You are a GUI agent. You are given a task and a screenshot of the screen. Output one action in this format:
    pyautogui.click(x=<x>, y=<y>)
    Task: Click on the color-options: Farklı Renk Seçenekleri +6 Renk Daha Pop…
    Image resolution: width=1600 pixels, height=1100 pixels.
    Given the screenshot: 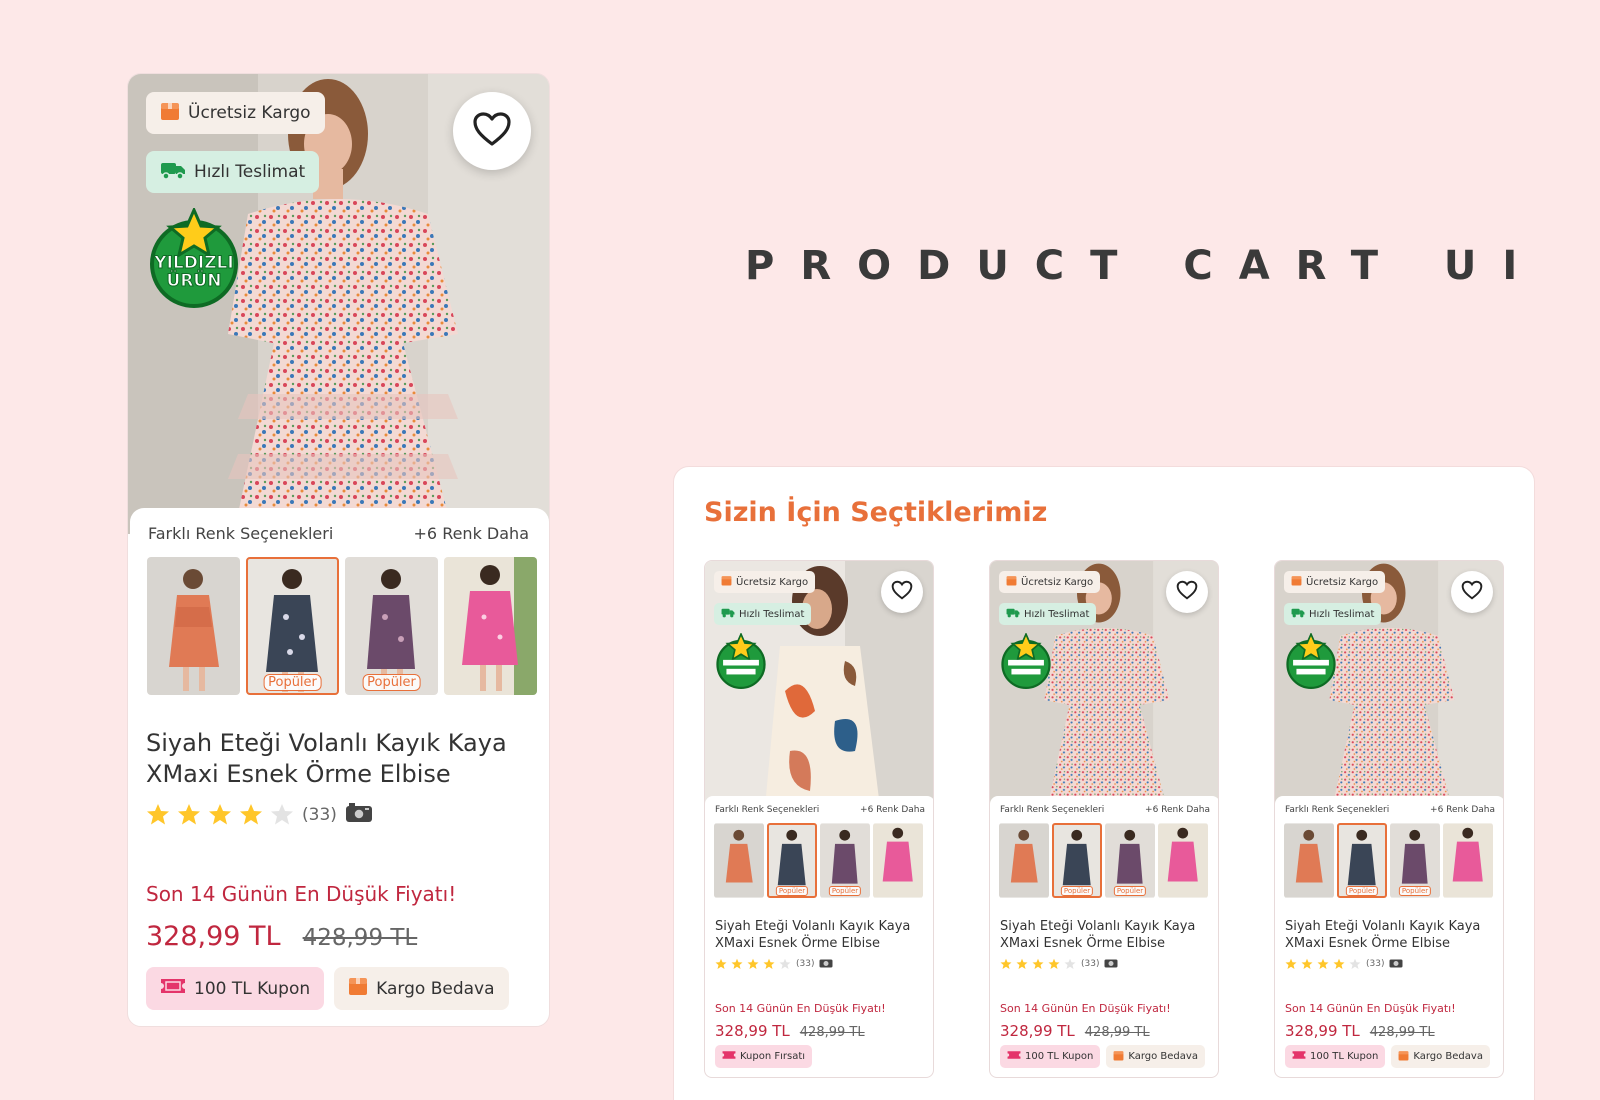 What is the action you would take?
    pyautogui.click(x=339, y=613)
    